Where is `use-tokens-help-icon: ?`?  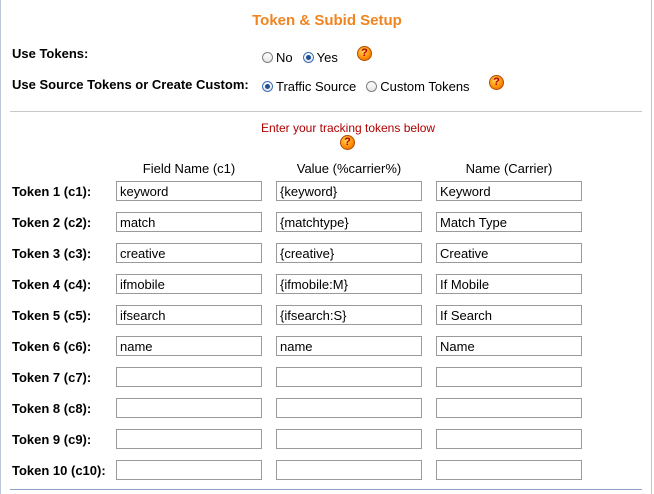
use-tokens-help-icon: ? is located at coordinates (364, 53).